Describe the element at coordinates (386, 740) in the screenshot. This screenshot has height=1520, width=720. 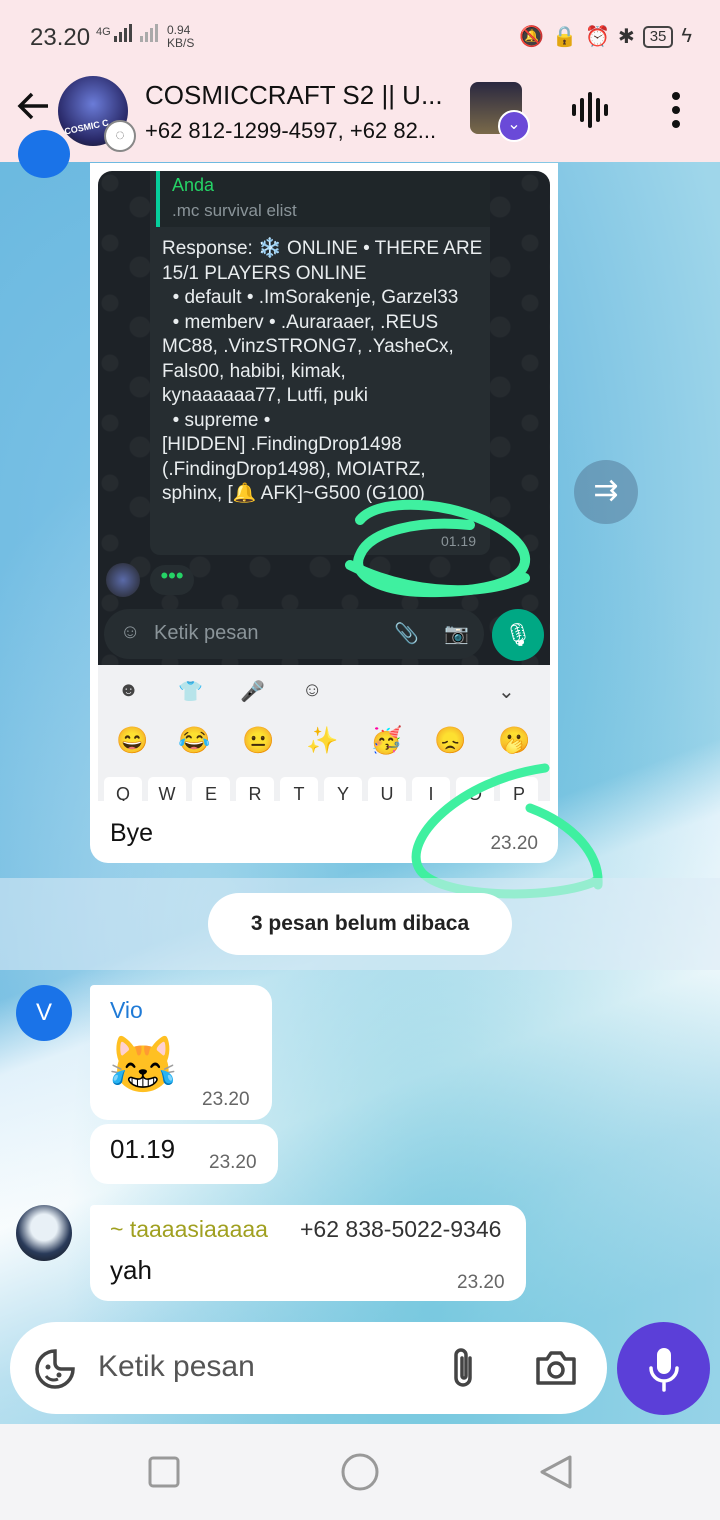
I see `emoji-suggestion: 🥳` at that location.